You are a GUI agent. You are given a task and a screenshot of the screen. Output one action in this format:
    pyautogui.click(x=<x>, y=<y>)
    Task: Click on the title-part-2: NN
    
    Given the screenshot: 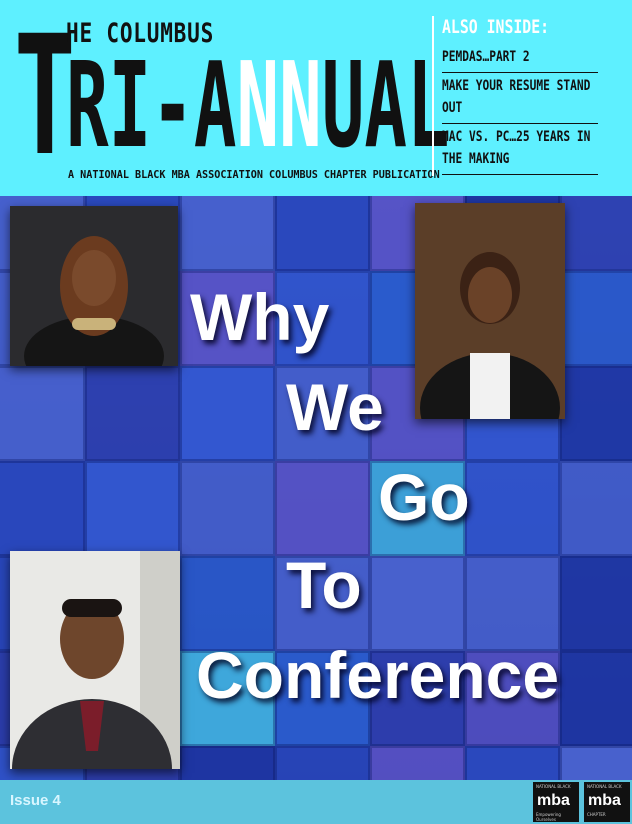 What is the action you would take?
    pyautogui.click(x=279, y=105)
    